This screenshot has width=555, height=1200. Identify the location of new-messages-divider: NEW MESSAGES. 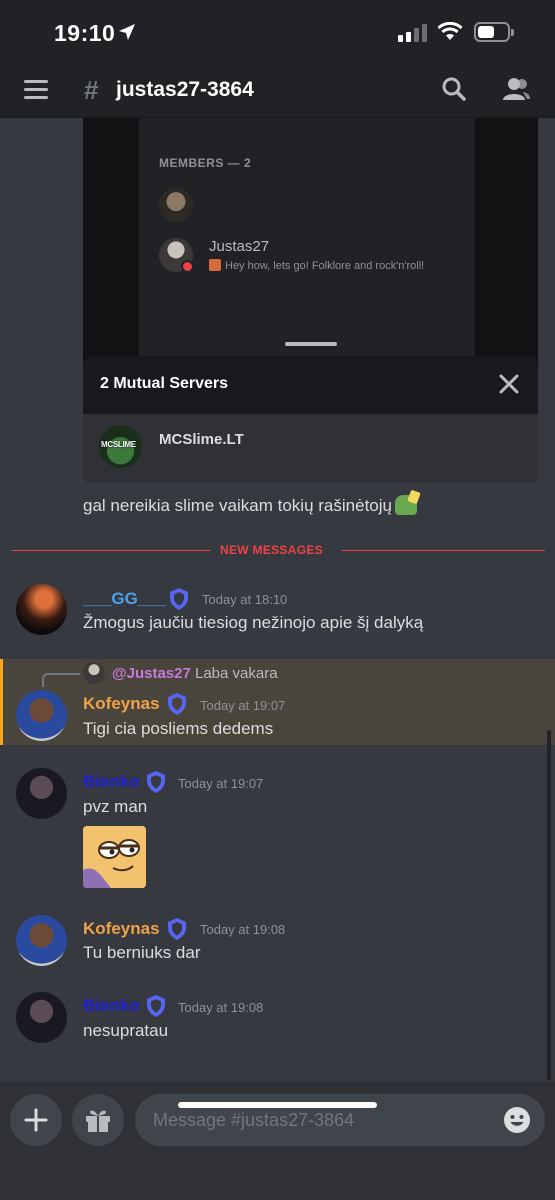
(278, 550).